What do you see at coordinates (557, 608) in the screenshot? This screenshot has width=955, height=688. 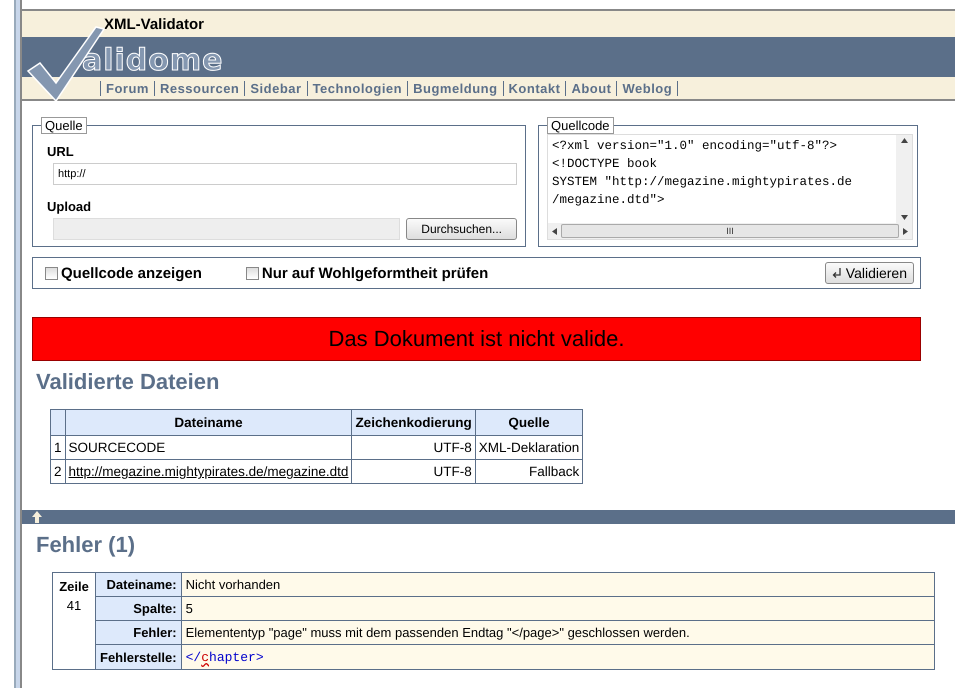 I see `field-value: 5` at bounding box center [557, 608].